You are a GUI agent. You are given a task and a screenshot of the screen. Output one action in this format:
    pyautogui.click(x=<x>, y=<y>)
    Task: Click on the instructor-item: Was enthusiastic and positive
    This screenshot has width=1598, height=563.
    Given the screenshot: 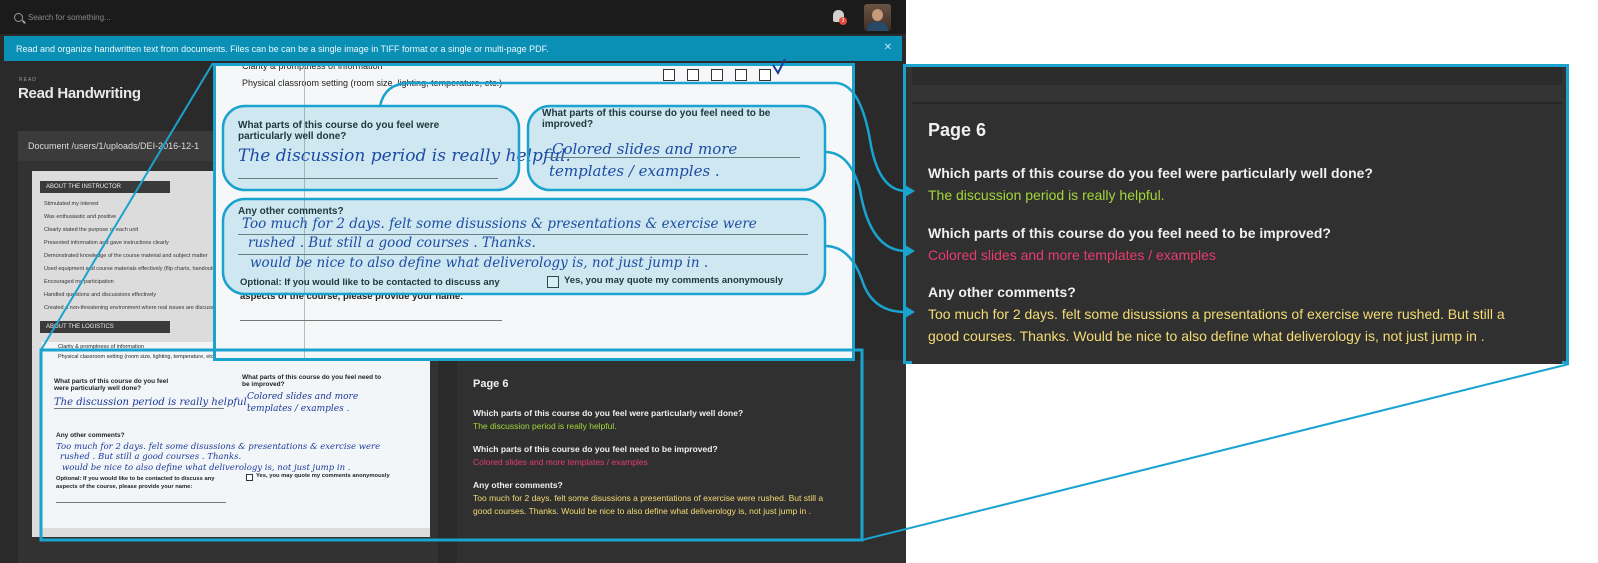 What is the action you would take?
    pyautogui.click(x=80, y=217)
    